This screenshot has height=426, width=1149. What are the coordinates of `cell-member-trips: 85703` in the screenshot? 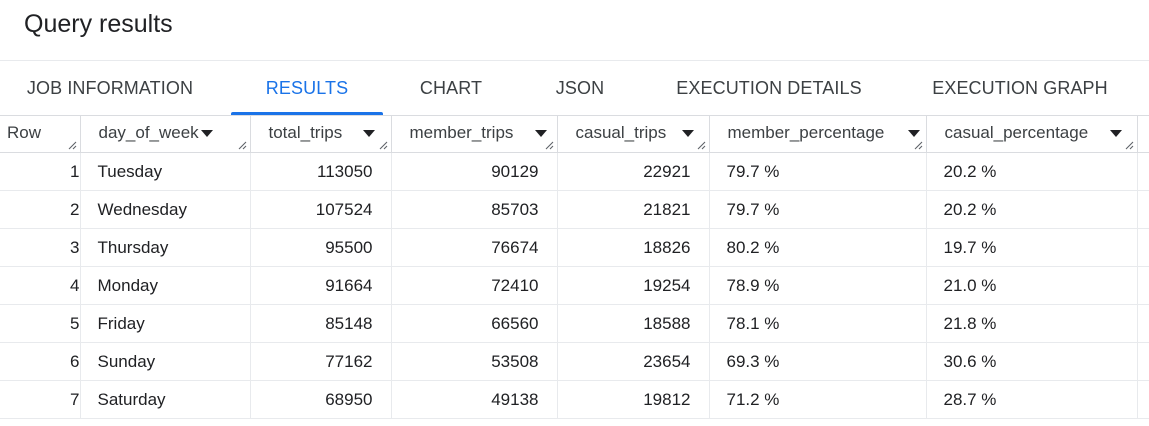 It's located at (474, 209).